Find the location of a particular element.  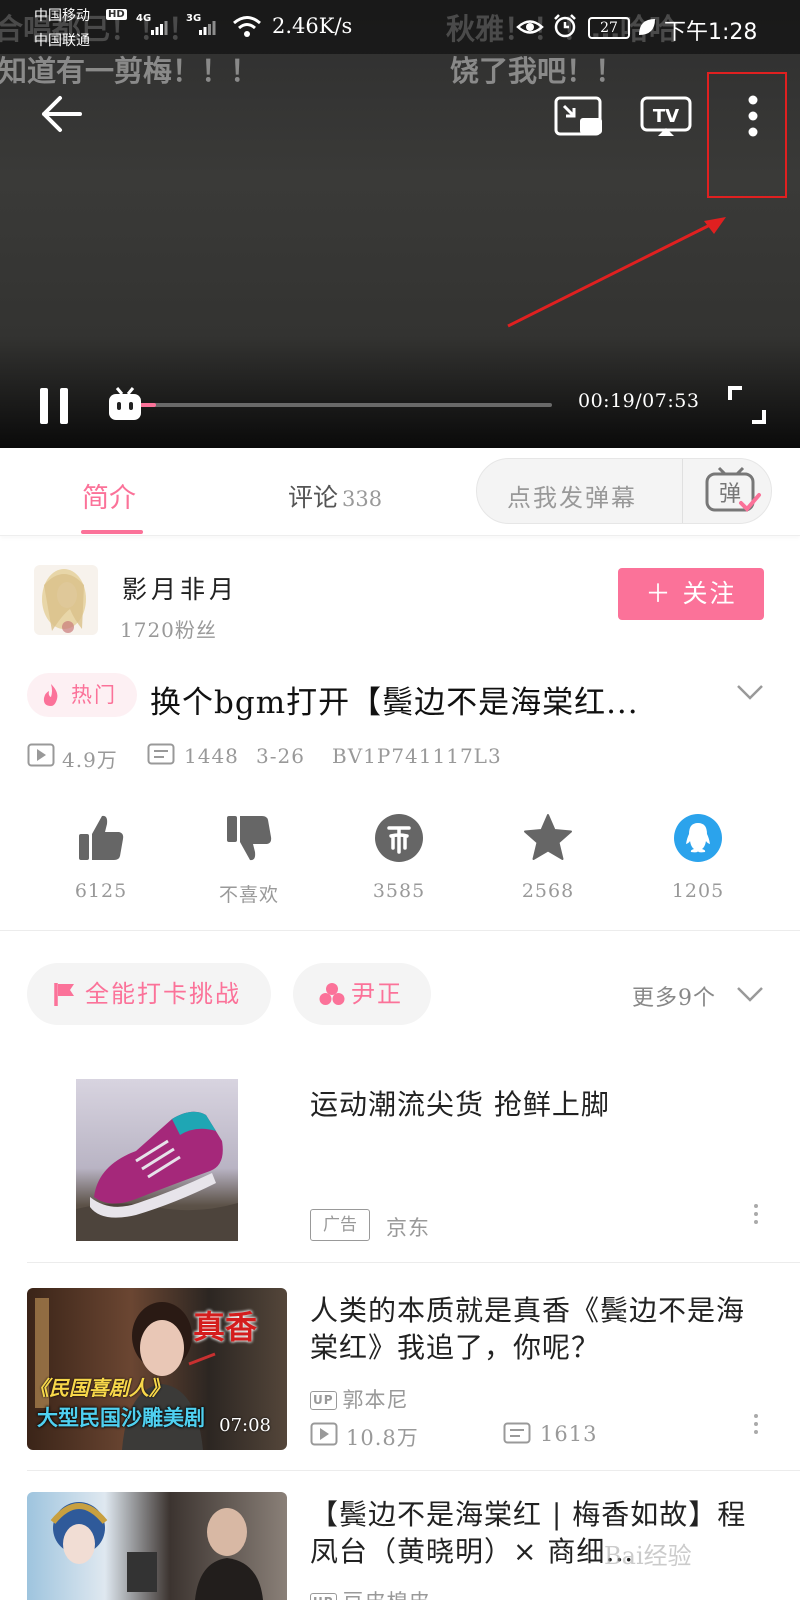

thumbnail-overlay-text: 大型民国沙雕美剧 is located at coordinates (121, 1418).